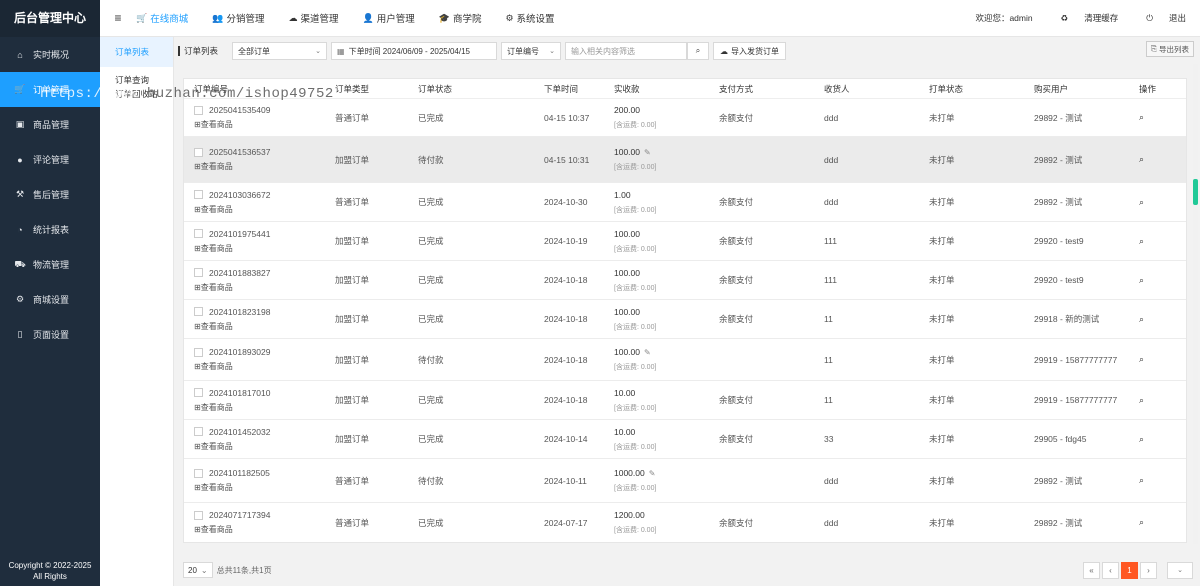  I want to click on import-shipping-button: ☁ 导入发货订单, so click(750, 51).